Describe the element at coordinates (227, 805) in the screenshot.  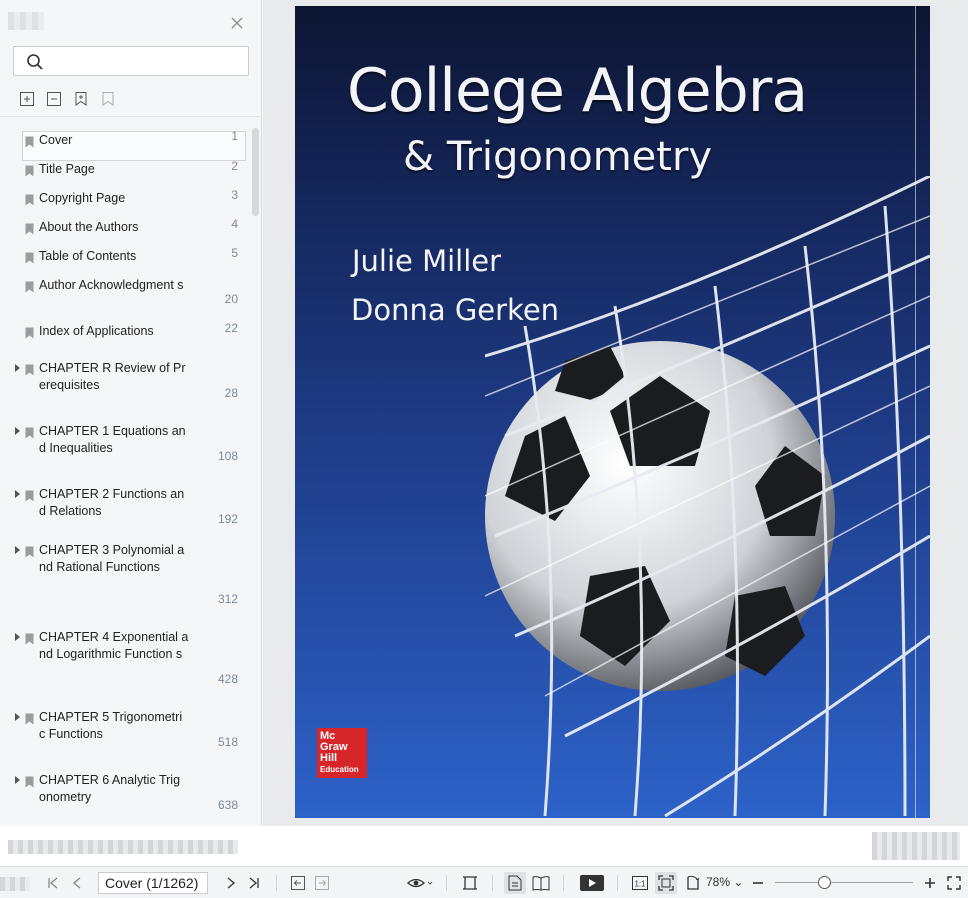
I see `outline-item-page: 638` at that location.